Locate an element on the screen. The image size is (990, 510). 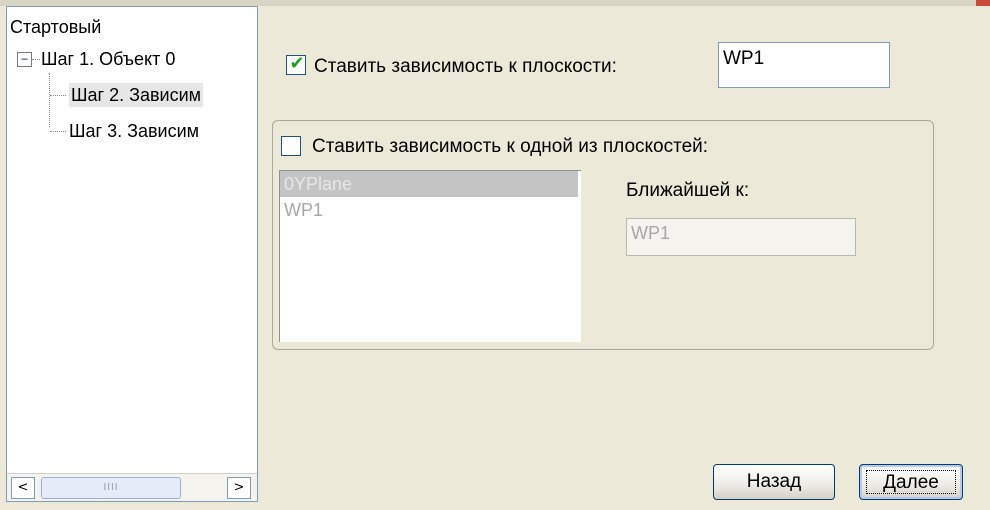
plane-input: WP1 is located at coordinates (804, 65).